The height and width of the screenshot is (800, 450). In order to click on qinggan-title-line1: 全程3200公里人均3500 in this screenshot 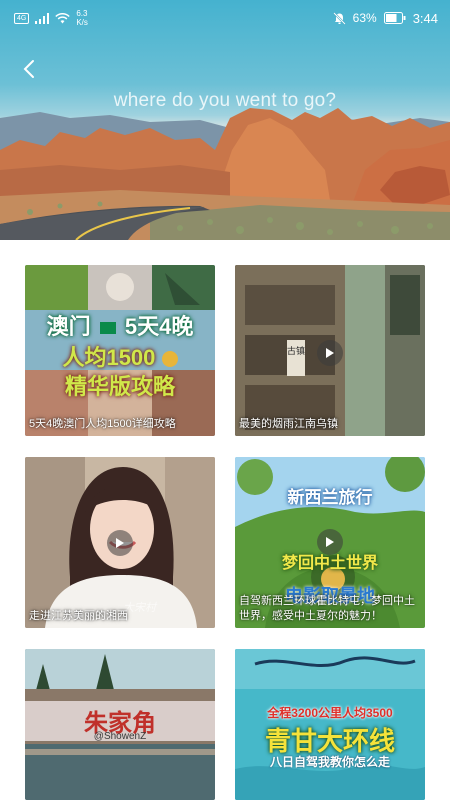, I will do `click(330, 713)`.